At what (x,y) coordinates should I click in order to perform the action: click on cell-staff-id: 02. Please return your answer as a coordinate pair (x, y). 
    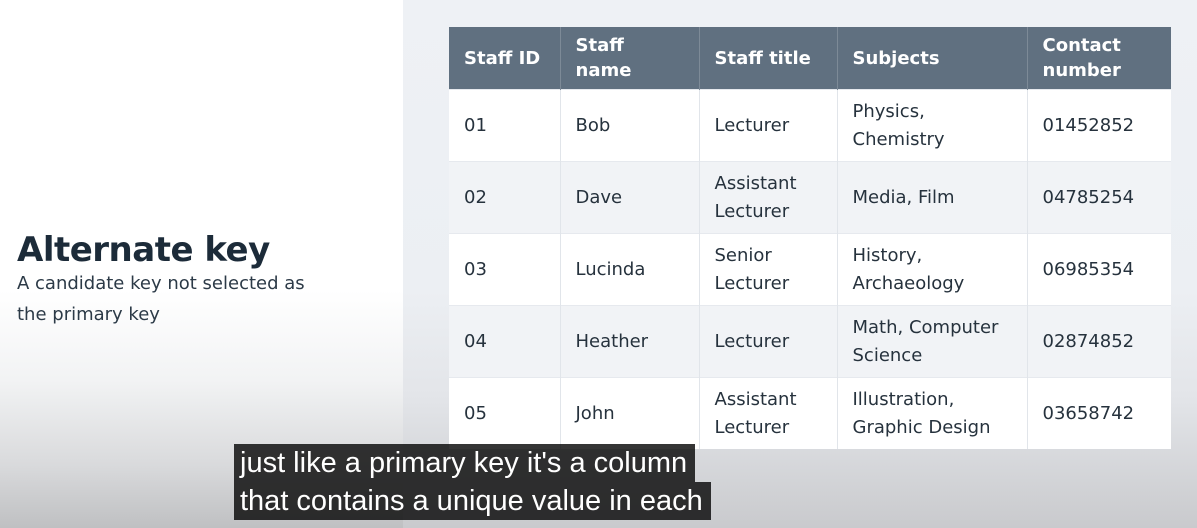
    Looking at the image, I should click on (505, 197).